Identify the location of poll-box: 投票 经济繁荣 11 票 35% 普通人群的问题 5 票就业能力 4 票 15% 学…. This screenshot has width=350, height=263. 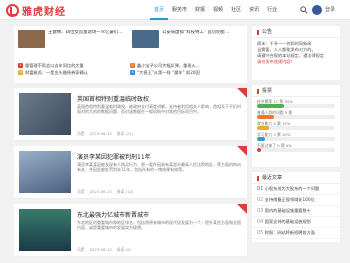
(296, 126).